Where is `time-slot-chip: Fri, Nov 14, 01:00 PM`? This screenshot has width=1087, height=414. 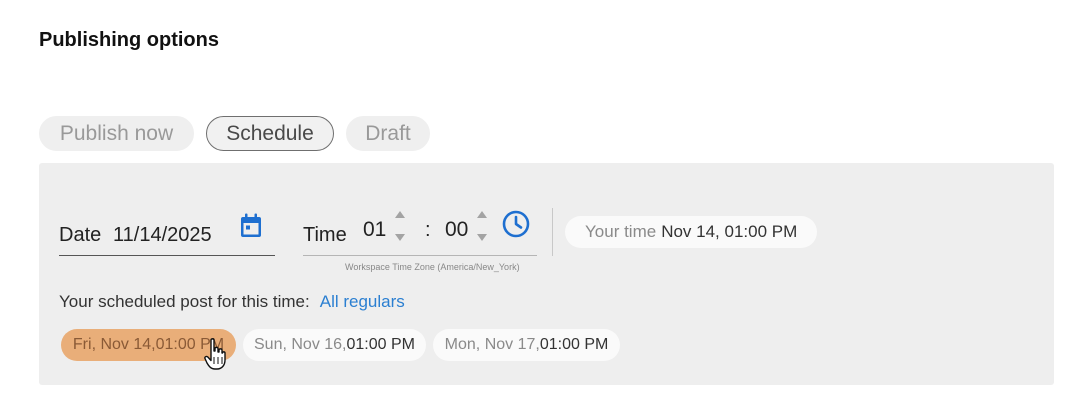 time-slot-chip: Fri, Nov 14, 01:00 PM is located at coordinates (148, 345).